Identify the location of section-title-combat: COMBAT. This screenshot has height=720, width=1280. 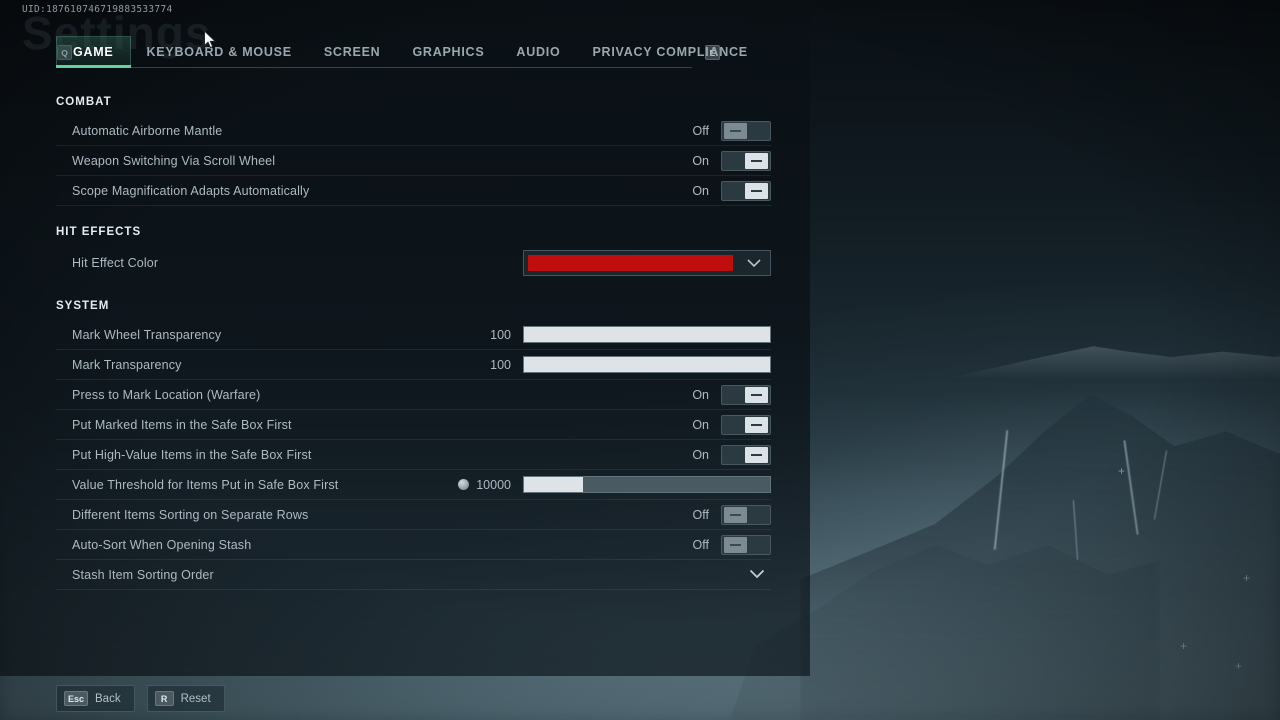
(84, 102).